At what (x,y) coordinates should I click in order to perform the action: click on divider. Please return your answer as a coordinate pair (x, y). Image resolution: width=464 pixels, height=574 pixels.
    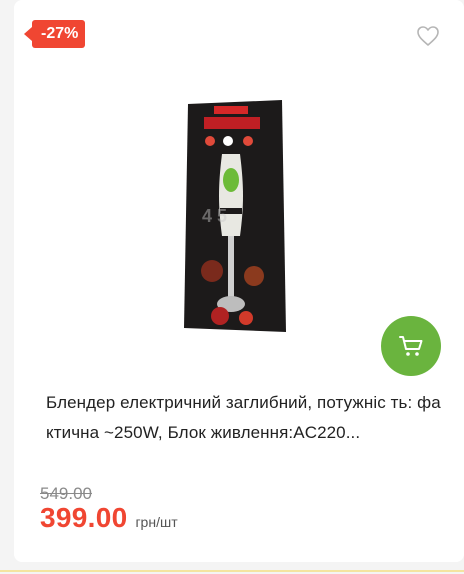
    Looking at the image, I should click on (232, 571).